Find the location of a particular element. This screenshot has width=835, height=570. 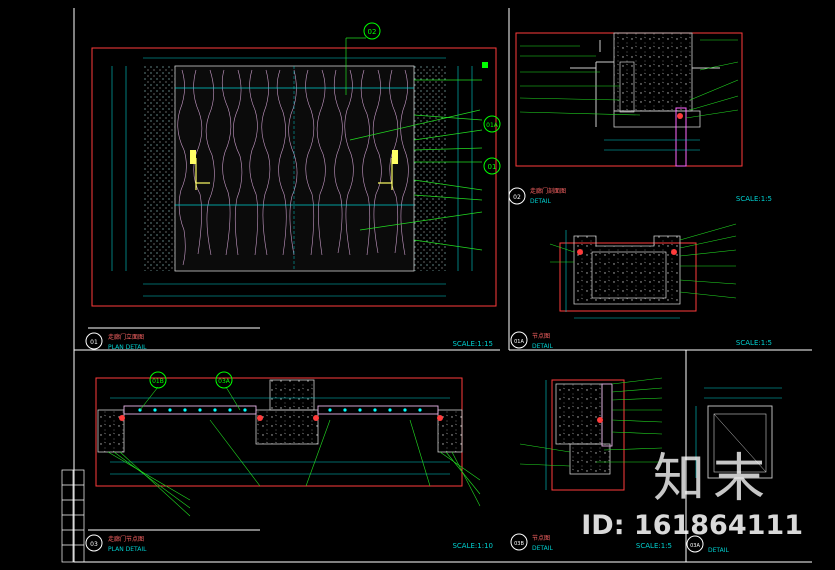

panel-03b-title: 节点图 is located at coordinates (541, 538).